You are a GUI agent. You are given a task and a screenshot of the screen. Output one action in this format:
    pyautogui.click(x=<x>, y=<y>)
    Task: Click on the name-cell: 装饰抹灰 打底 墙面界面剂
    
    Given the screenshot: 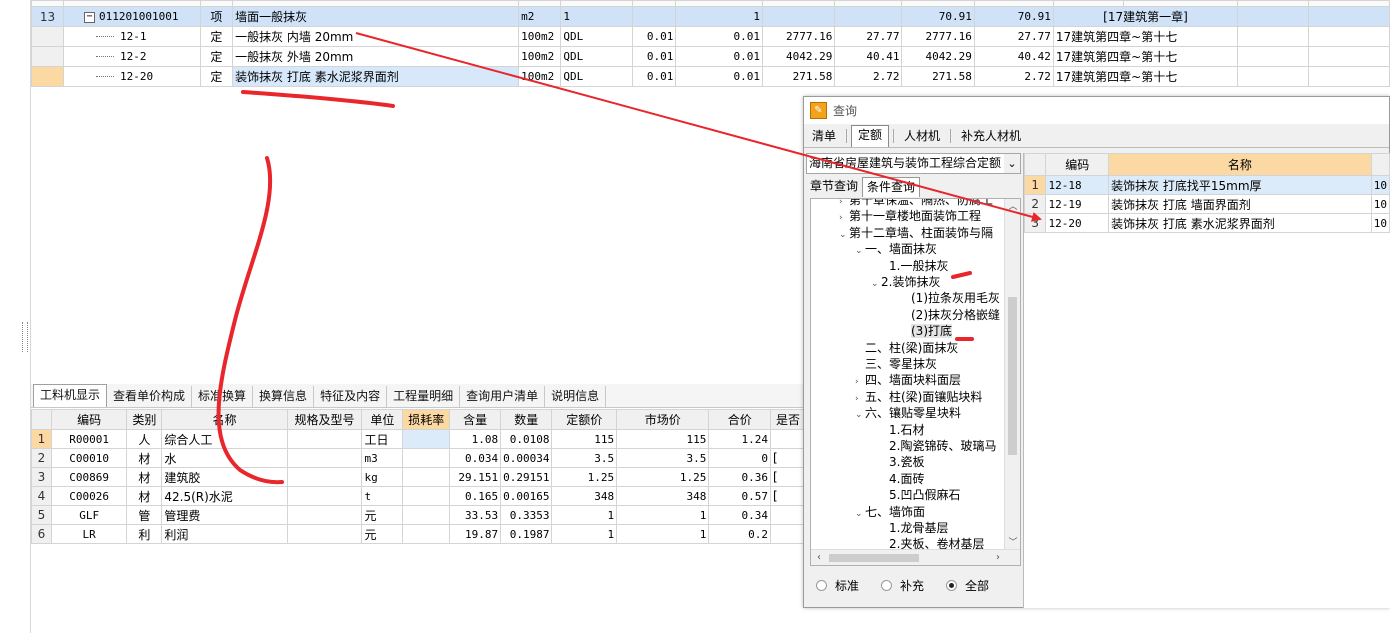 What is the action you would take?
    pyautogui.click(x=1240, y=204)
    